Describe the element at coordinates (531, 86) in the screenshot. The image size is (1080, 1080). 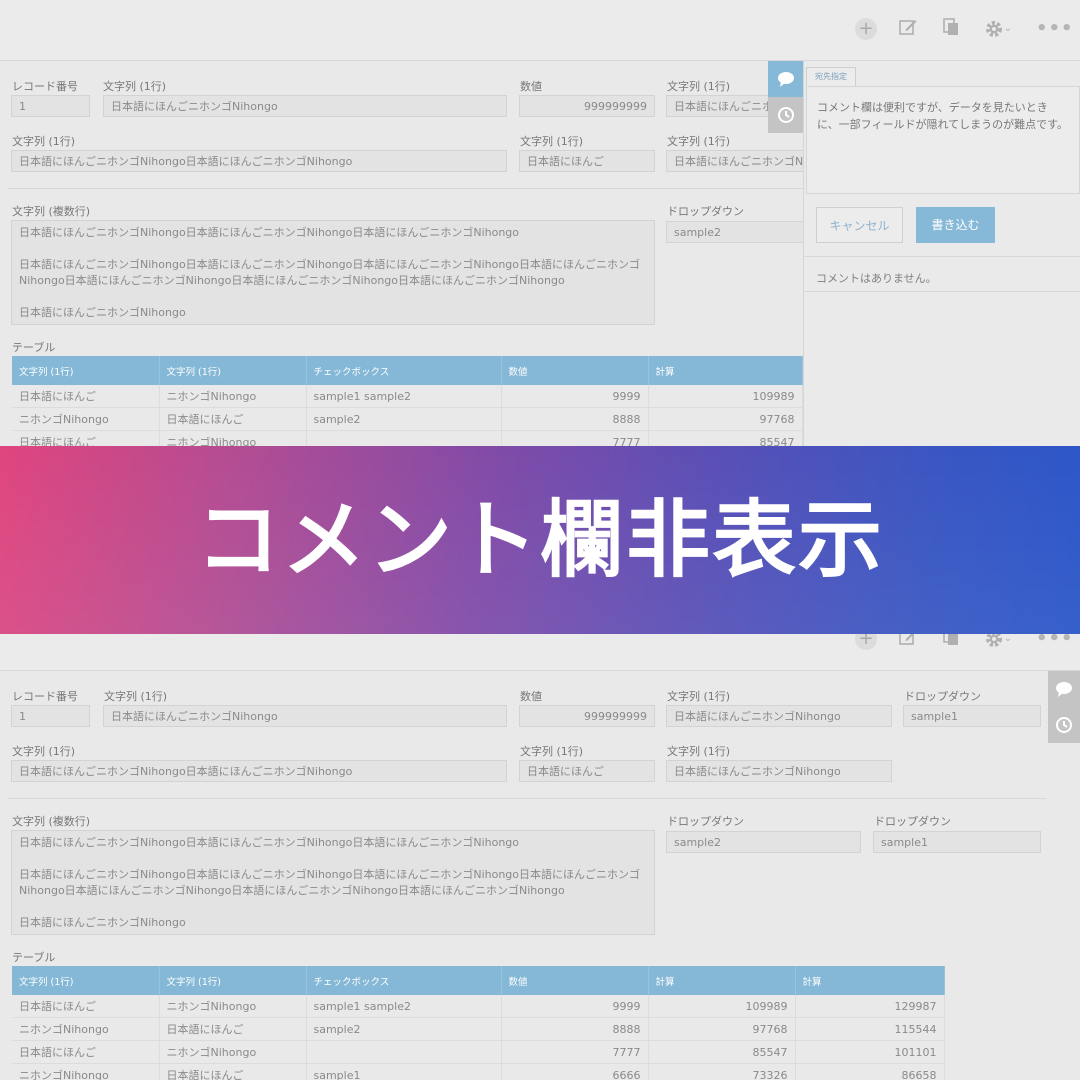
I see `number-field-label: 数値` at that location.